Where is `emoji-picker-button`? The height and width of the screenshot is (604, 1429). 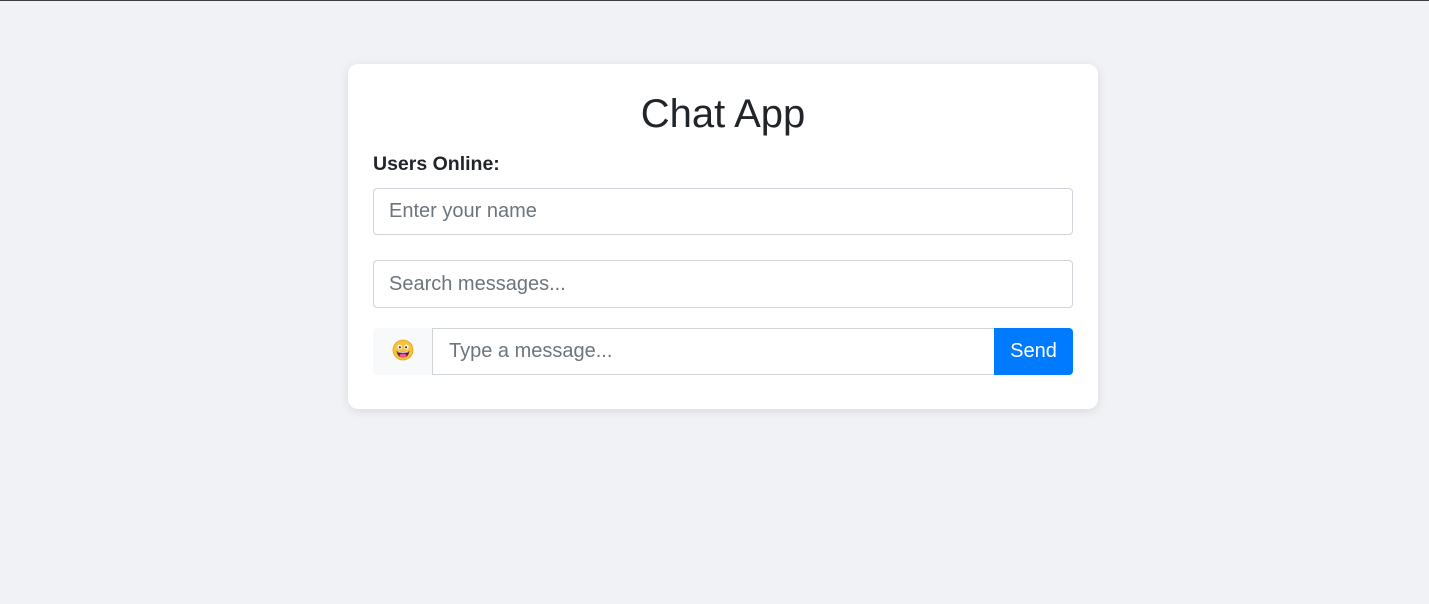
emoji-picker-button is located at coordinates (402, 351).